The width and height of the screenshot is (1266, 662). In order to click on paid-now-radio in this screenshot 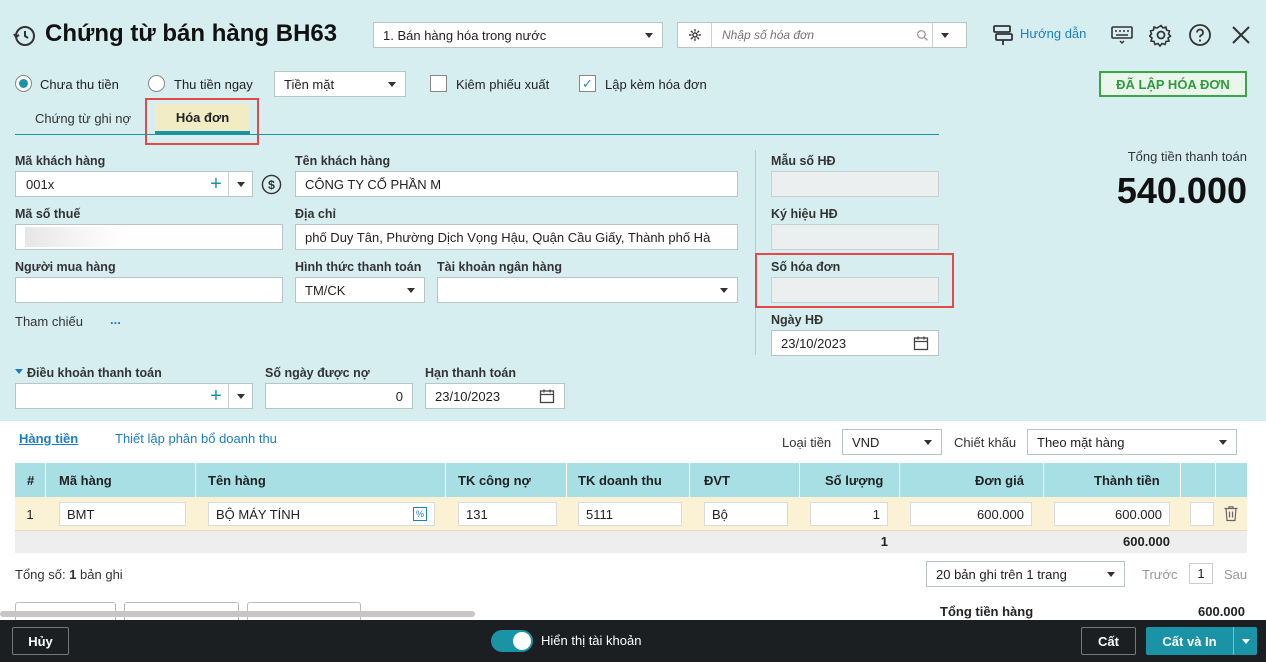, I will do `click(156, 83)`.